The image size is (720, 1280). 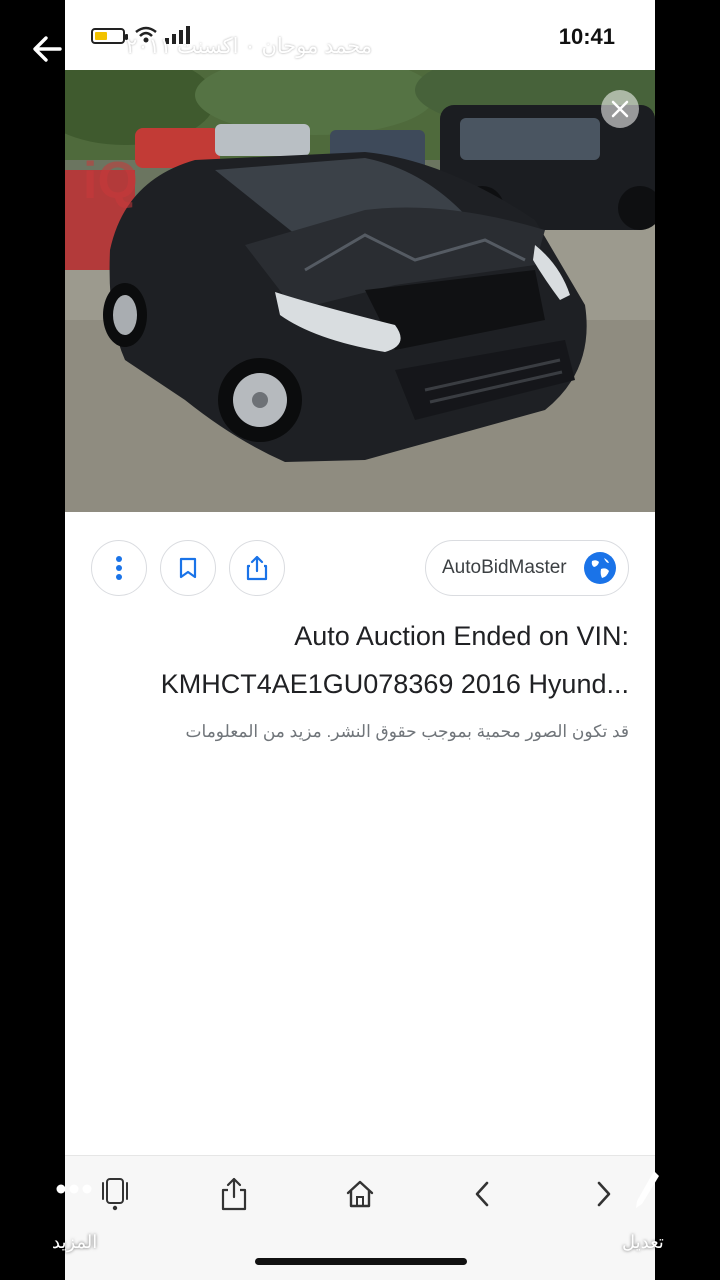 I want to click on more-dots-icon, so click(x=76, y=1189).